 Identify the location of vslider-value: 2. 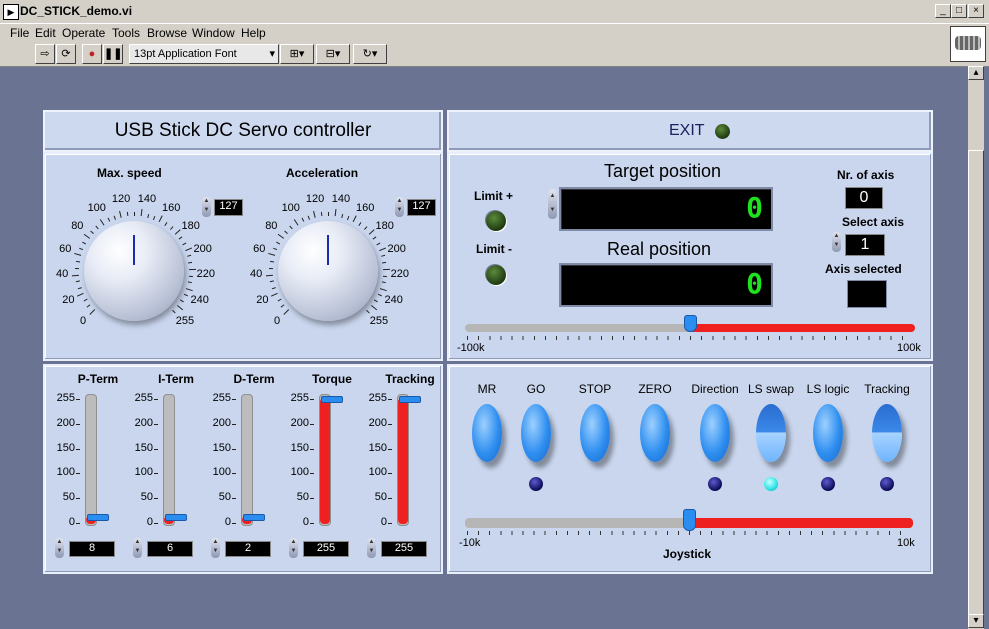
(248, 549).